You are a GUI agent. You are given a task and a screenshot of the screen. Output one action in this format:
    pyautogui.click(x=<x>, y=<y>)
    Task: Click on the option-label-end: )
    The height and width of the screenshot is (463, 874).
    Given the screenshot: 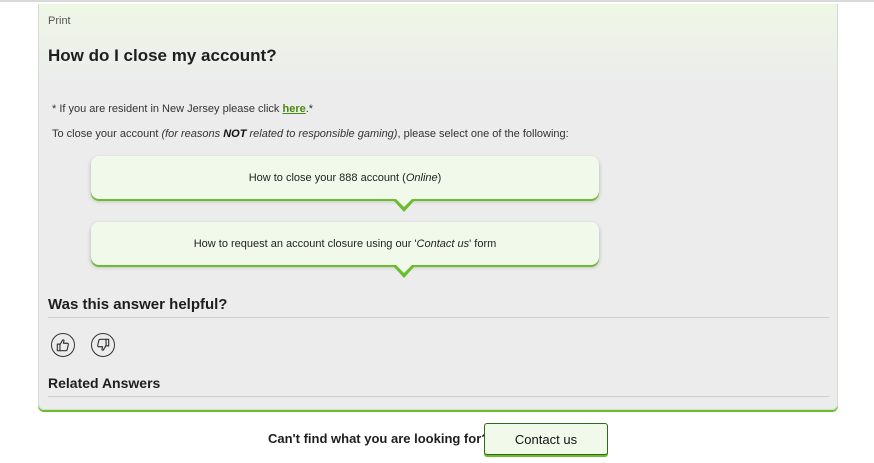 What is the action you would take?
    pyautogui.click(x=439, y=177)
    